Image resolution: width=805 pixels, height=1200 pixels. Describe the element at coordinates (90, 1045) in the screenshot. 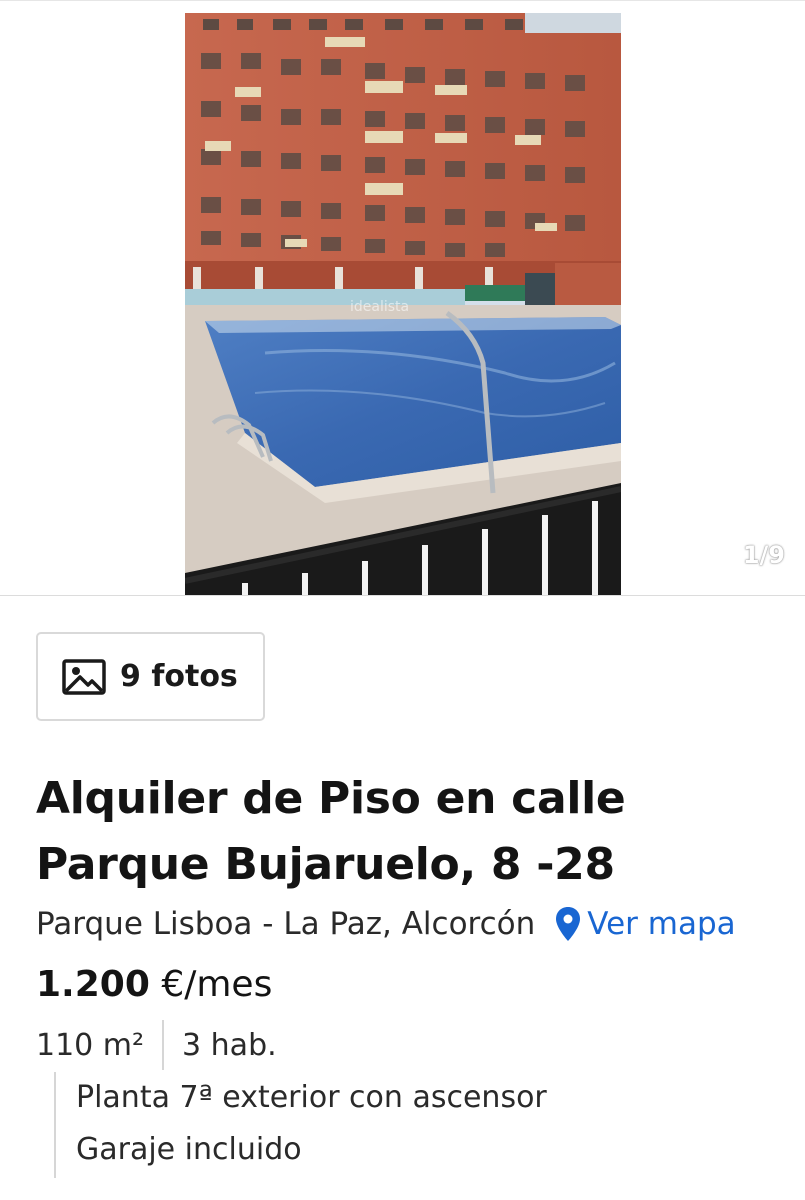

I see `area-value: 110 m²` at that location.